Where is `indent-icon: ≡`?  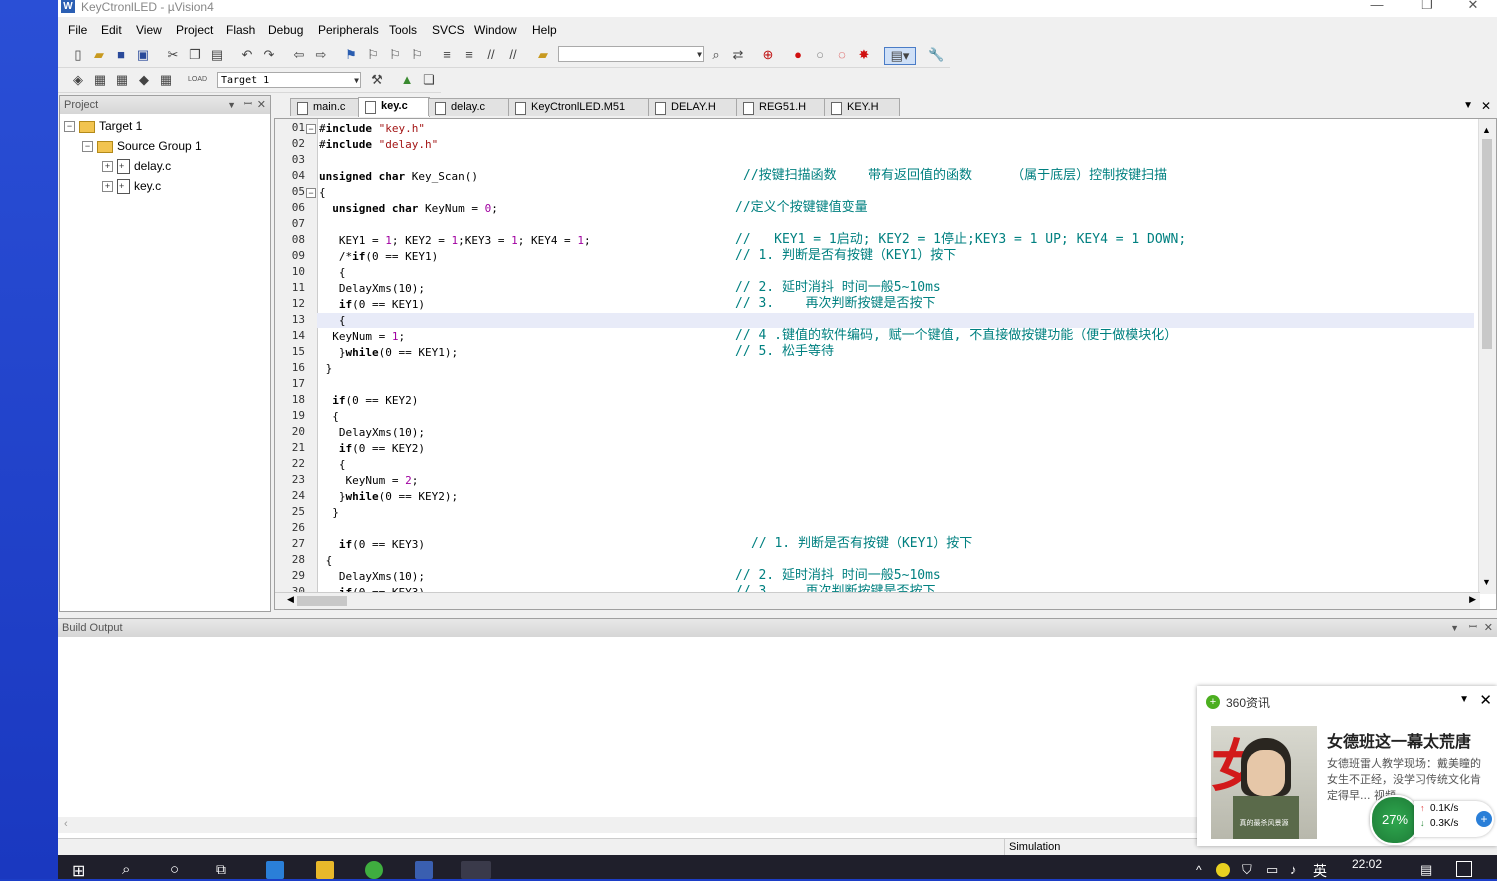
indent-icon: ≡ is located at coordinates (447, 55).